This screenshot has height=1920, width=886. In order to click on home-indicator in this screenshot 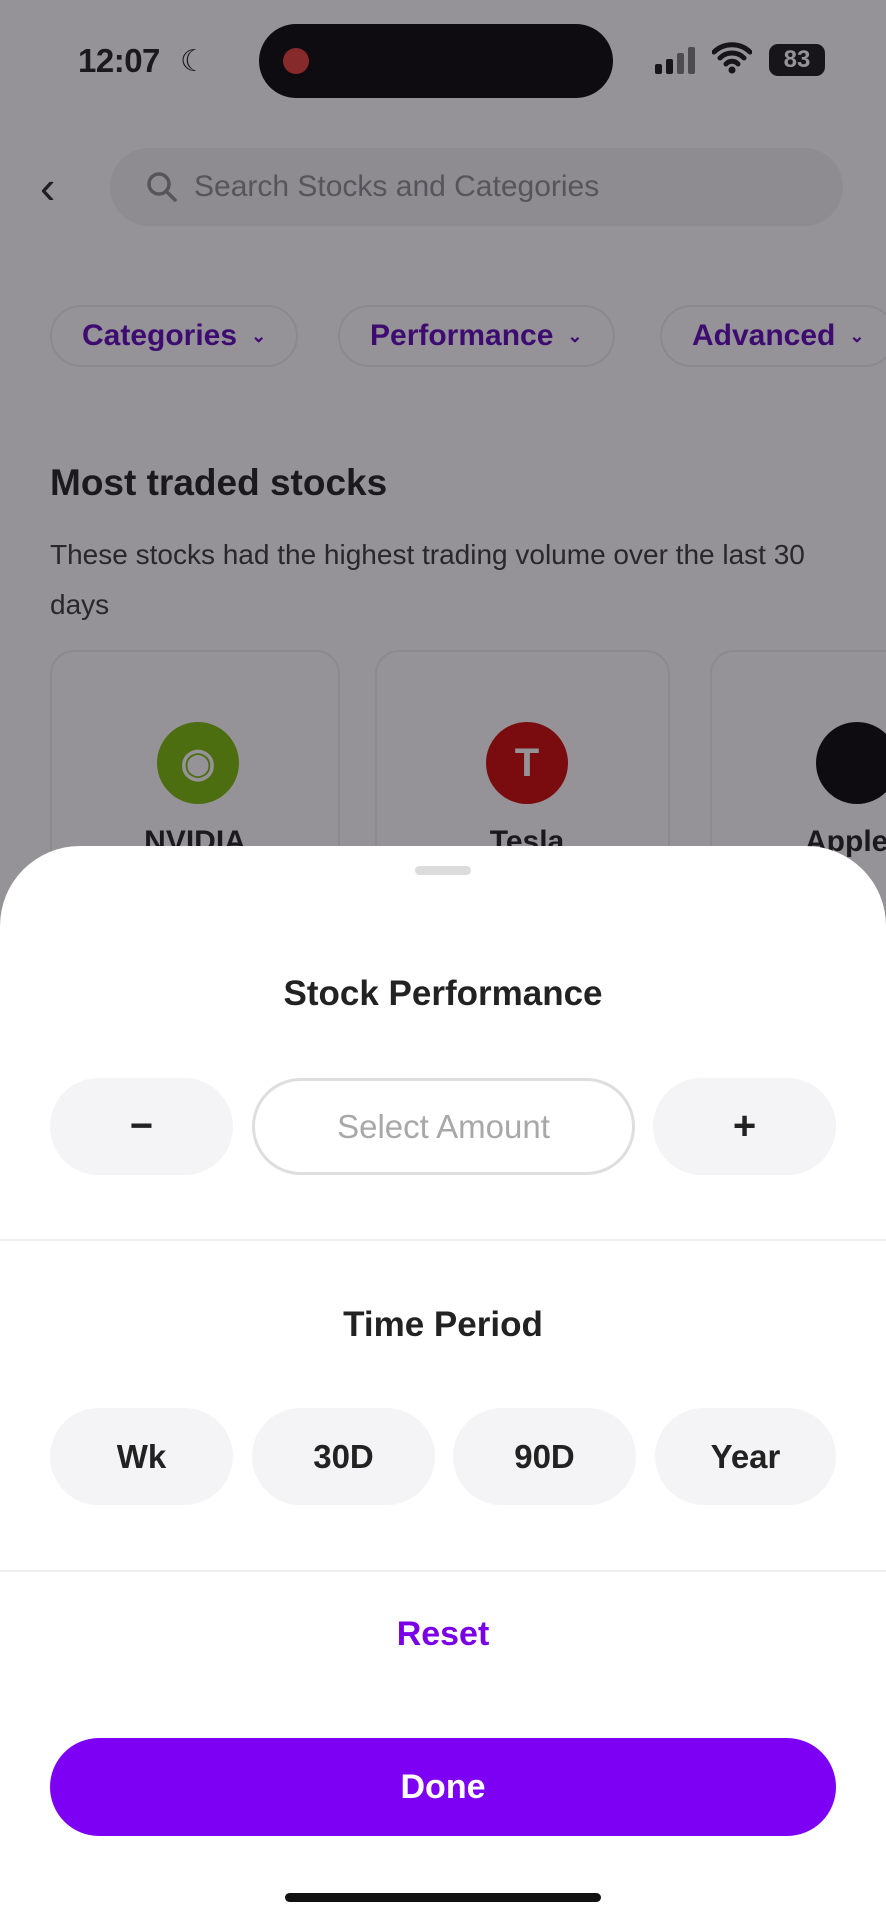, I will do `click(443, 1897)`.